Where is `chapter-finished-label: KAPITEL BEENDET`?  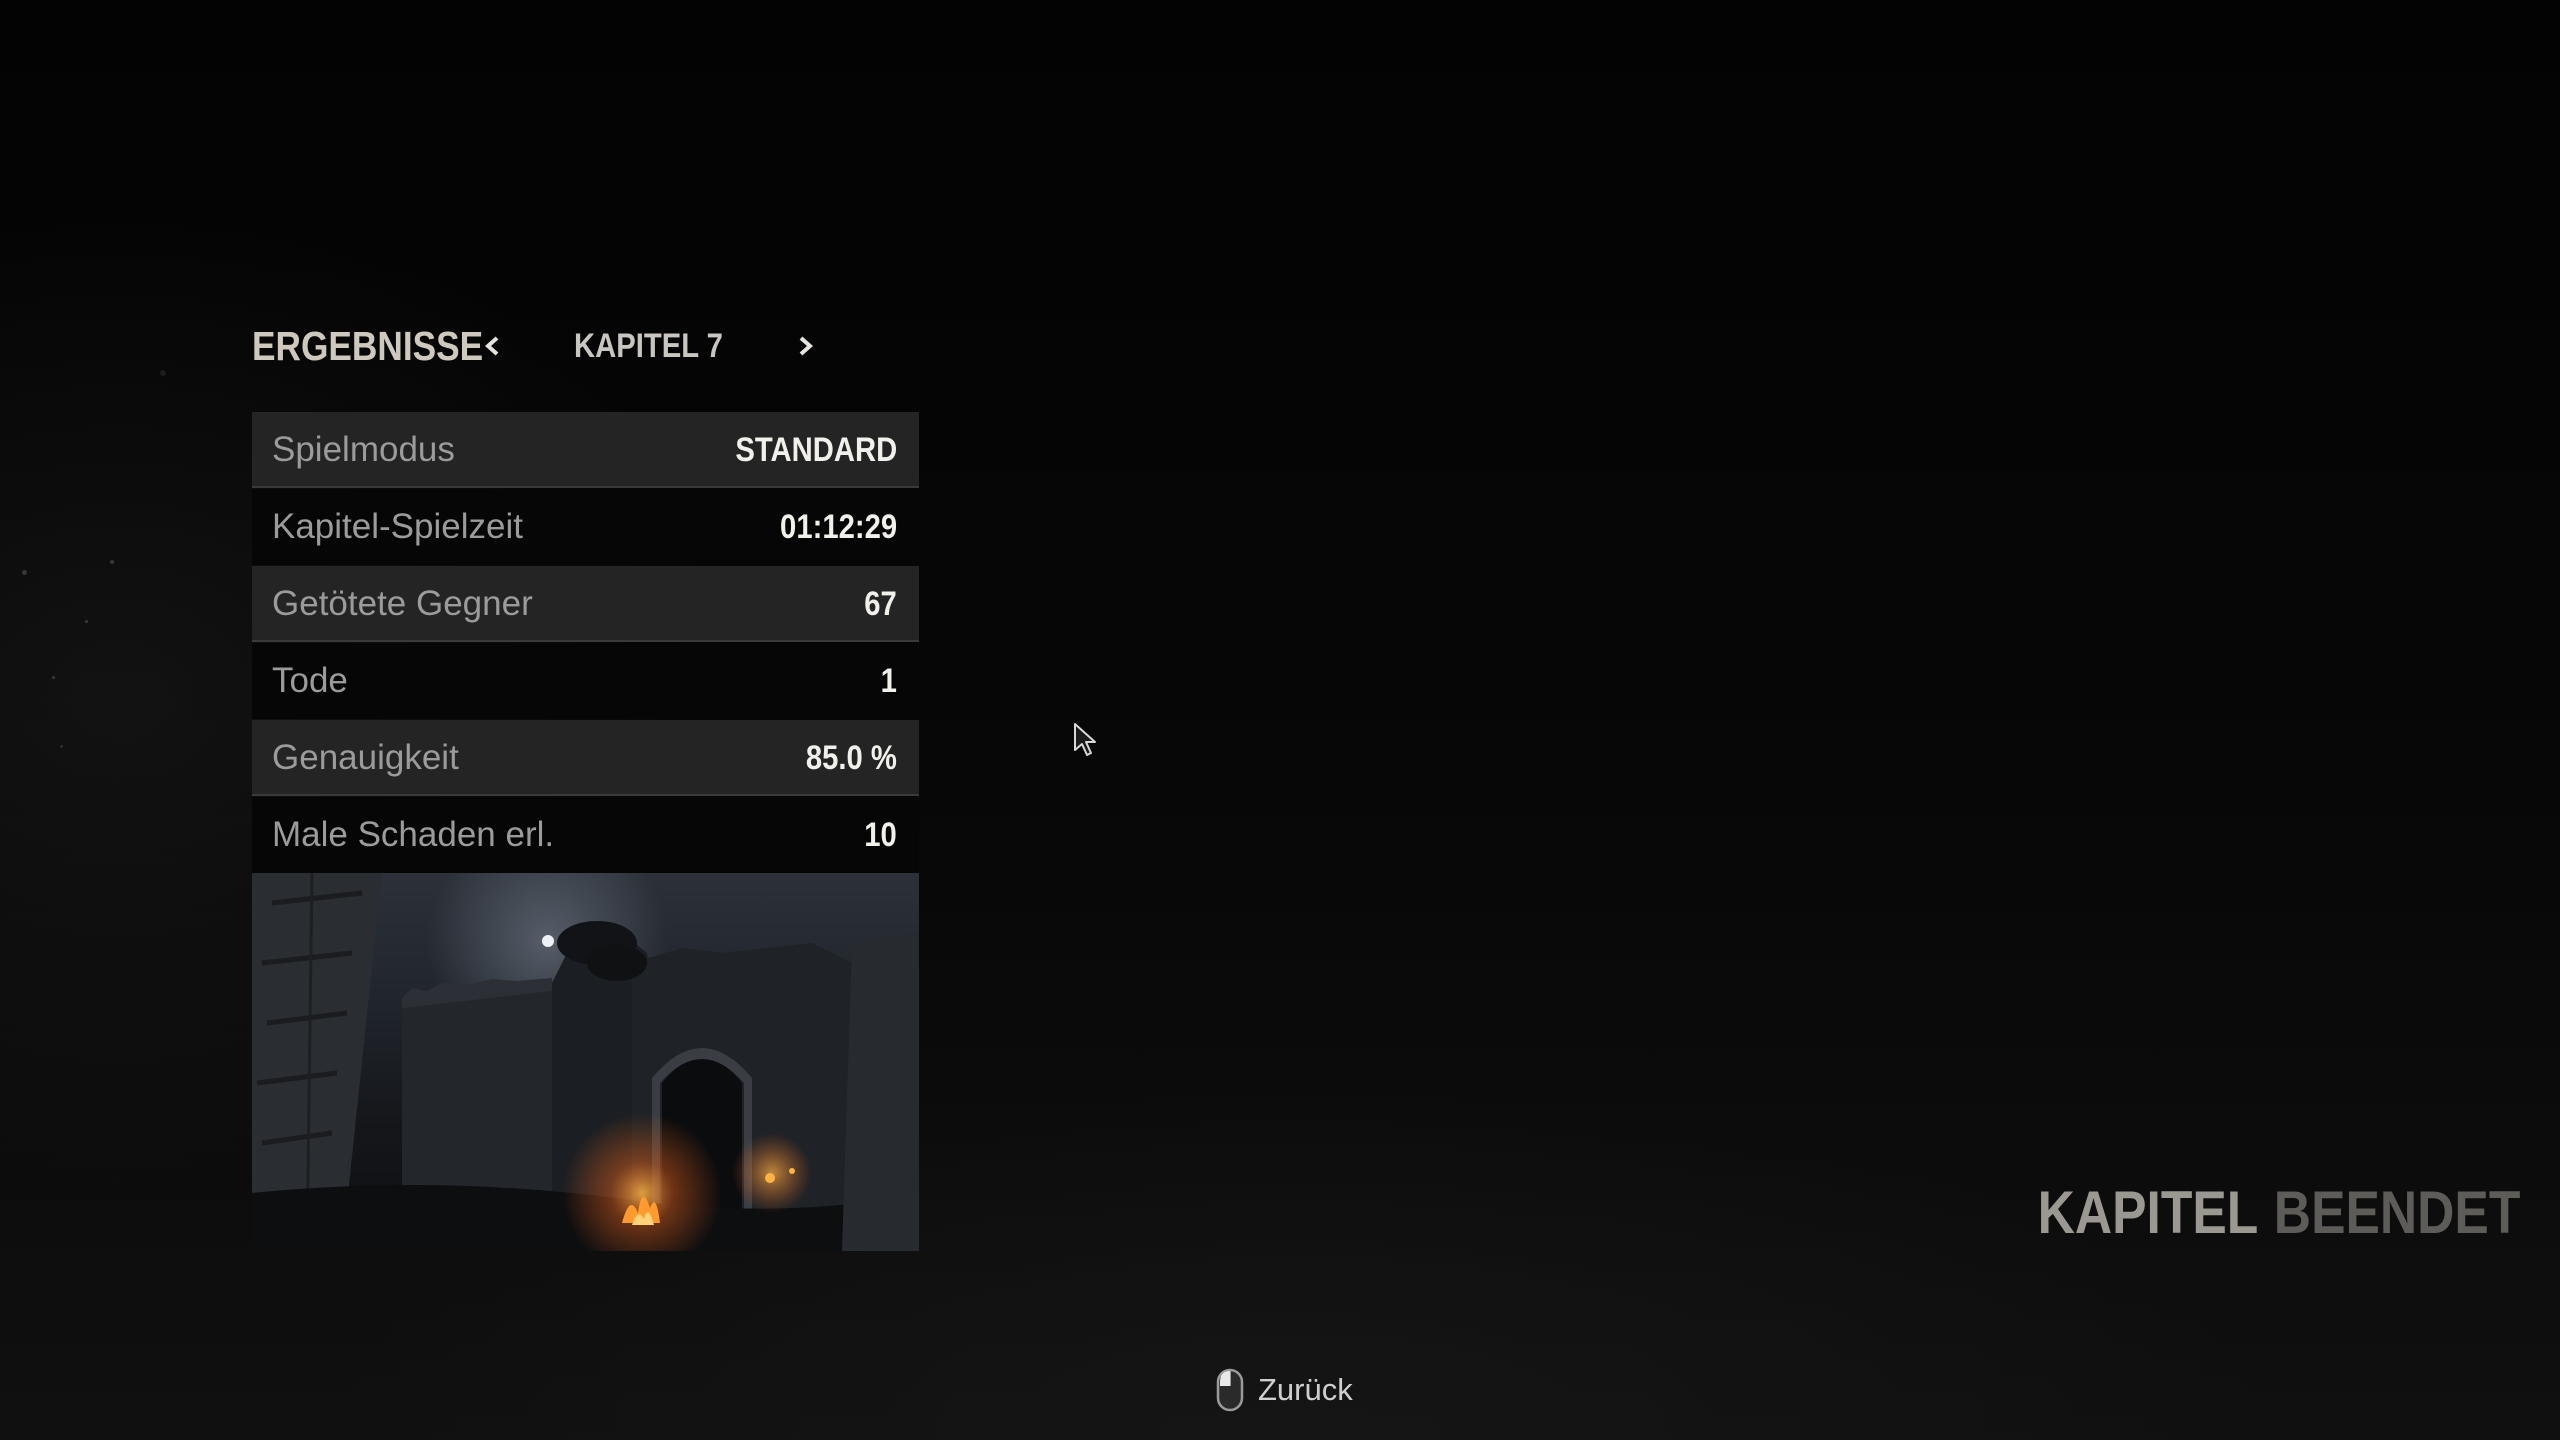
chapter-finished-label: KAPITEL BEENDET is located at coordinates (2278, 1212).